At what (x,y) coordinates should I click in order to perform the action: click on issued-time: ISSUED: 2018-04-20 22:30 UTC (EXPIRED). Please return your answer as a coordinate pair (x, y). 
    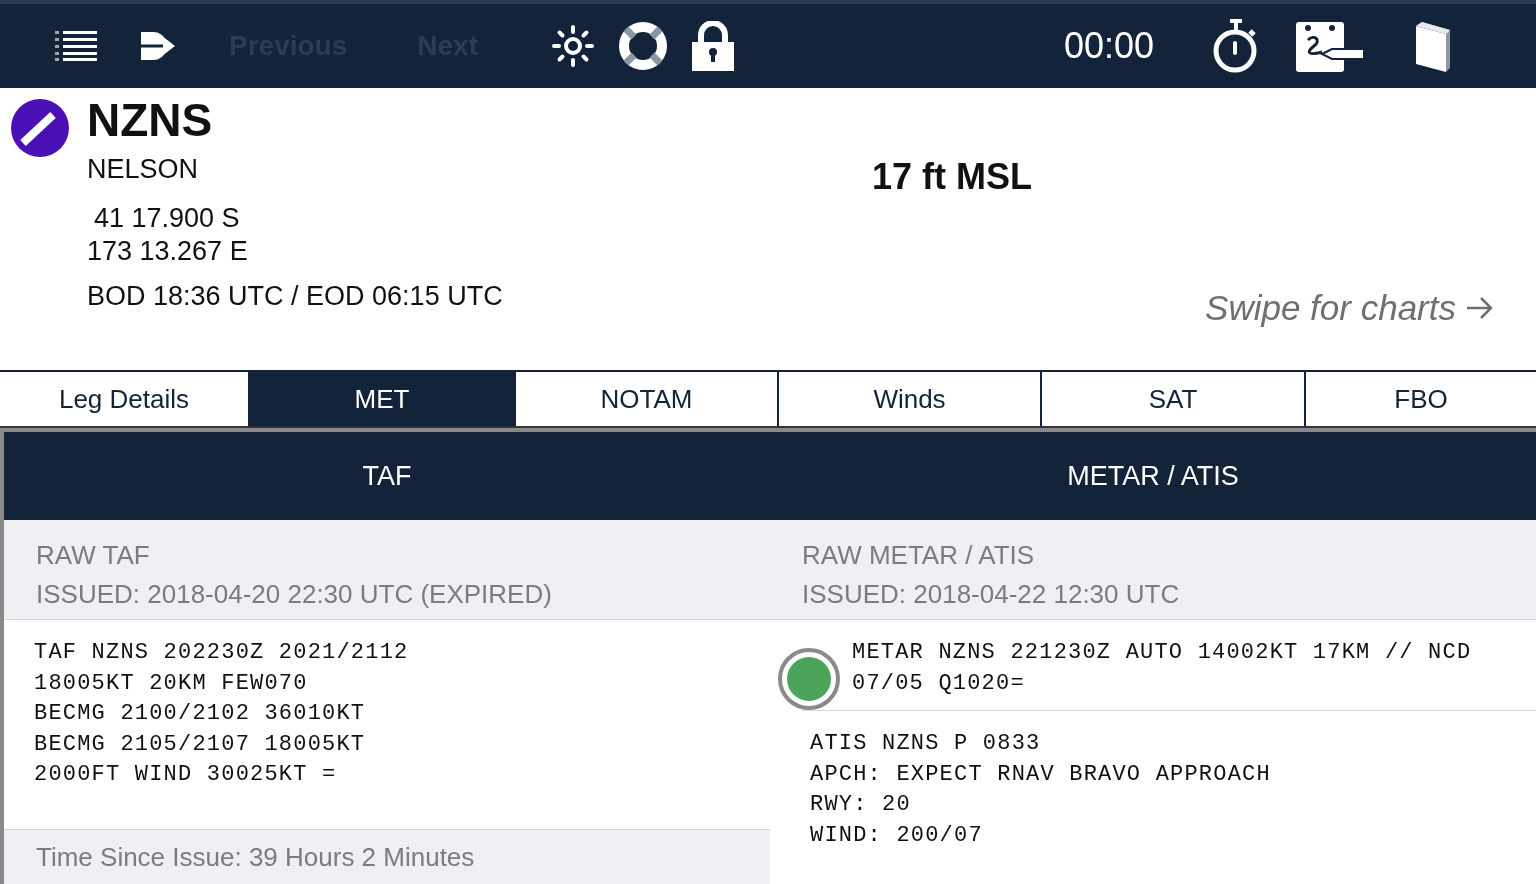
    Looking at the image, I should click on (294, 594).